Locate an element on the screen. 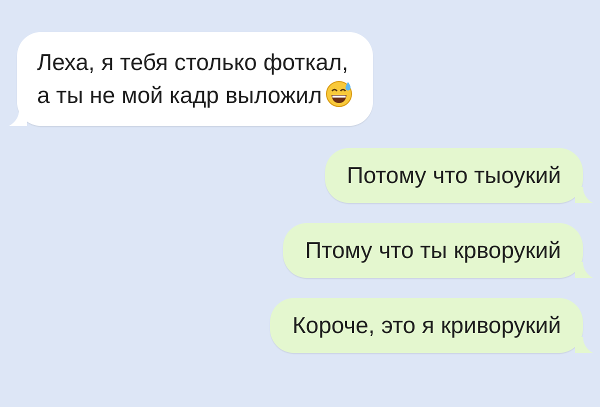 The width and height of the screenshot is (600, 407). message-text: Леха, я тебя столько фоткал, а ты не мой кадр выложил is located at coordinates (192, 78).